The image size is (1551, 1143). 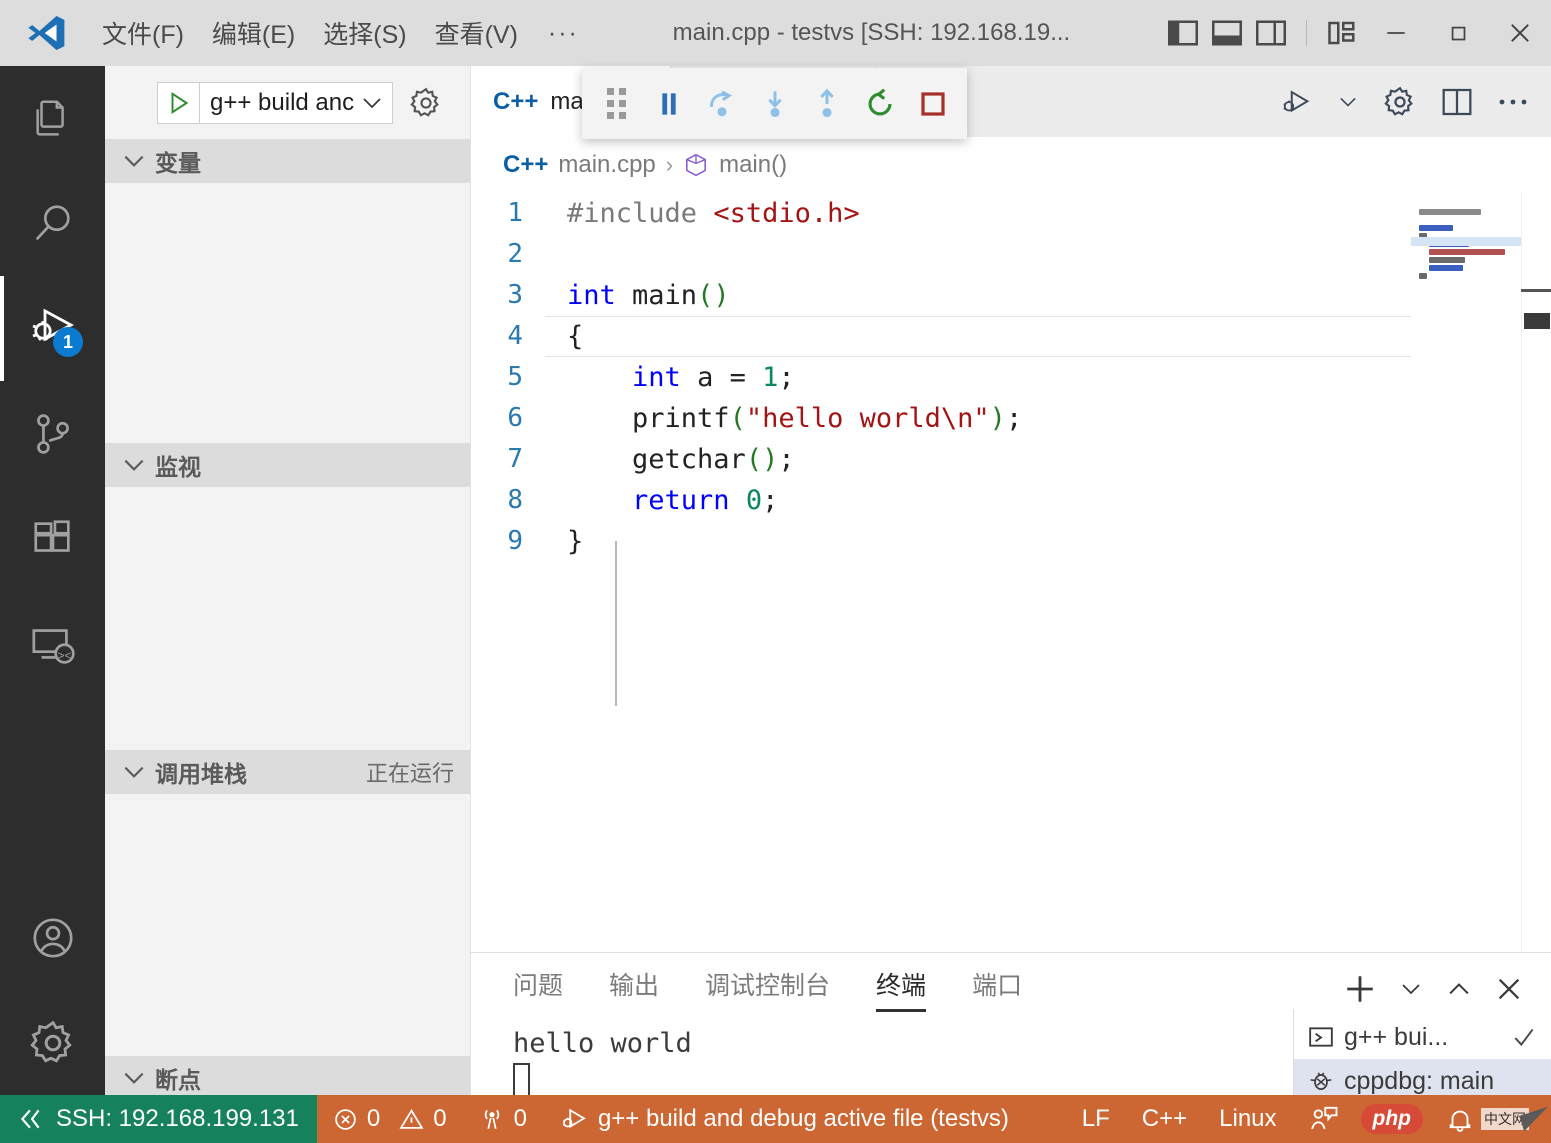 What do you see at coordinates (1342, 33) in the screenshot?
I see `customize-layout-icon` at bounding box center [1342, 33].